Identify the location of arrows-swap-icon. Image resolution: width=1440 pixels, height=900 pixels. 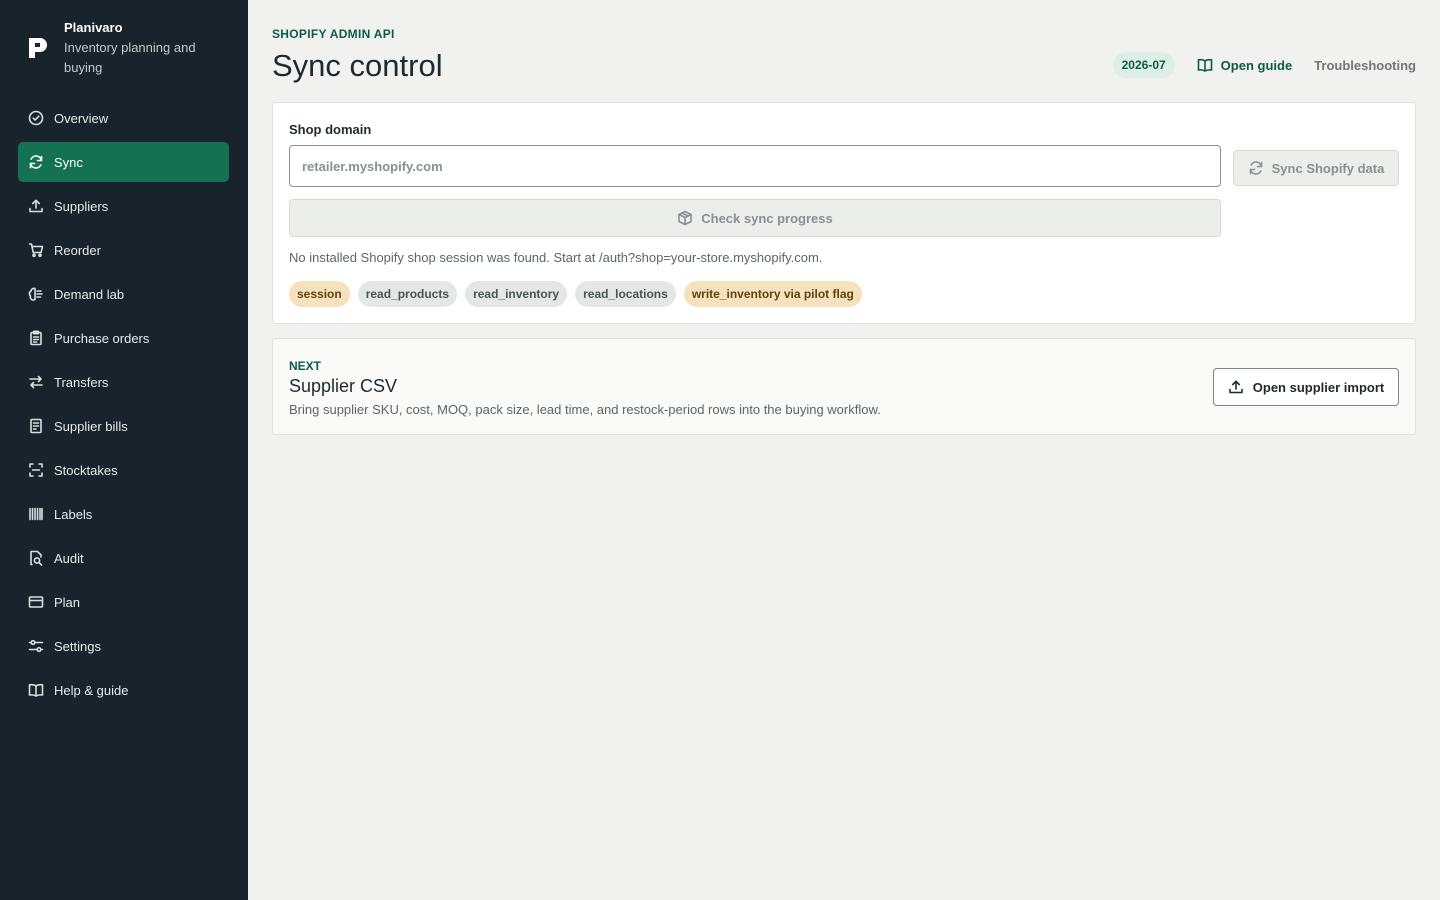
(36, 382).